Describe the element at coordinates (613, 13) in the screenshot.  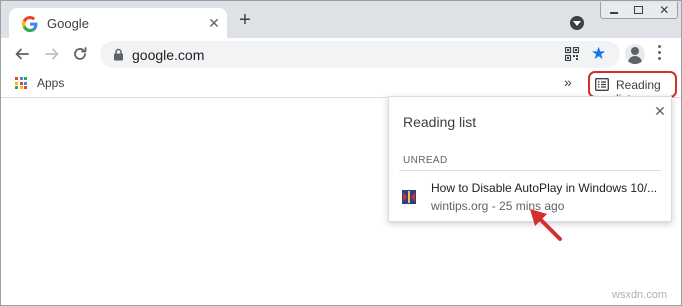
I see `minimize-icon` at that location.